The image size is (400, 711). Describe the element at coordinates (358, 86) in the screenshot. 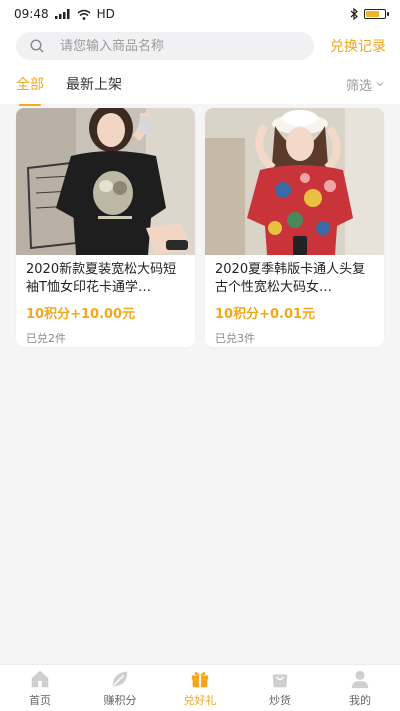

I see `filter-label: 筛选` at that location.